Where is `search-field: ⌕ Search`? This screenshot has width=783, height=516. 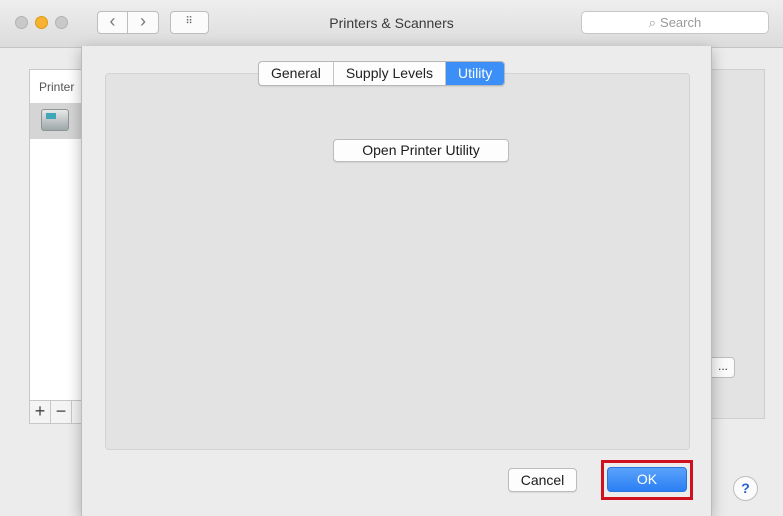
search-field: ⌕ Search is located at coordinates (675, 22).